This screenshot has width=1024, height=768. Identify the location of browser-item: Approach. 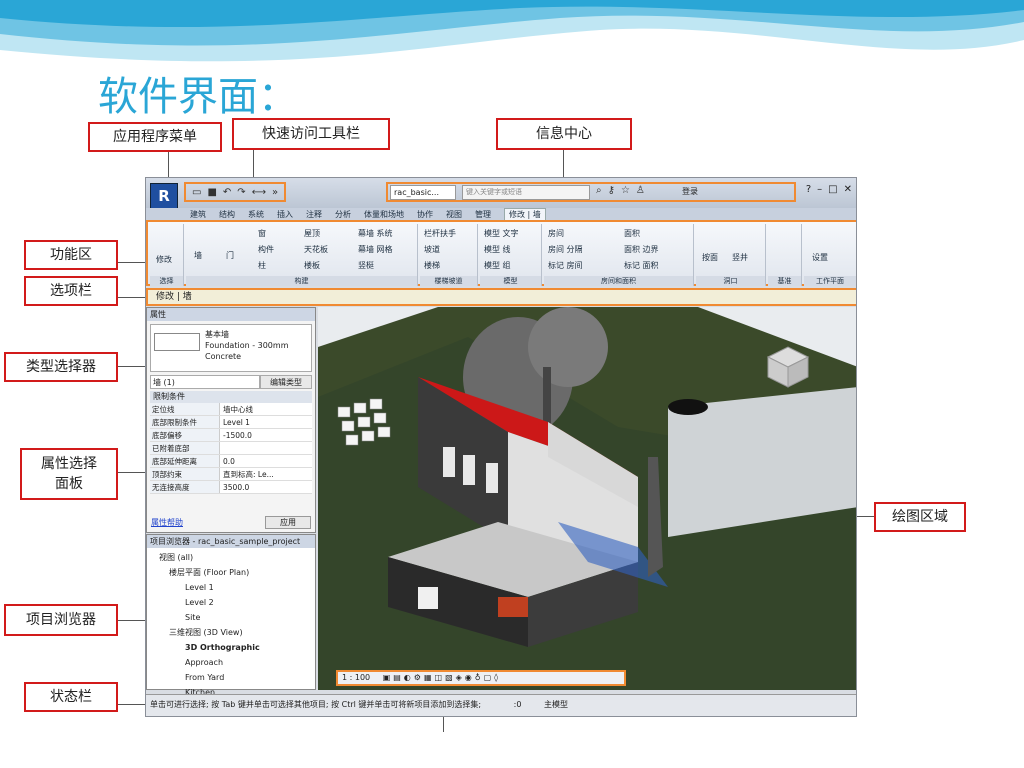
(233, 662).